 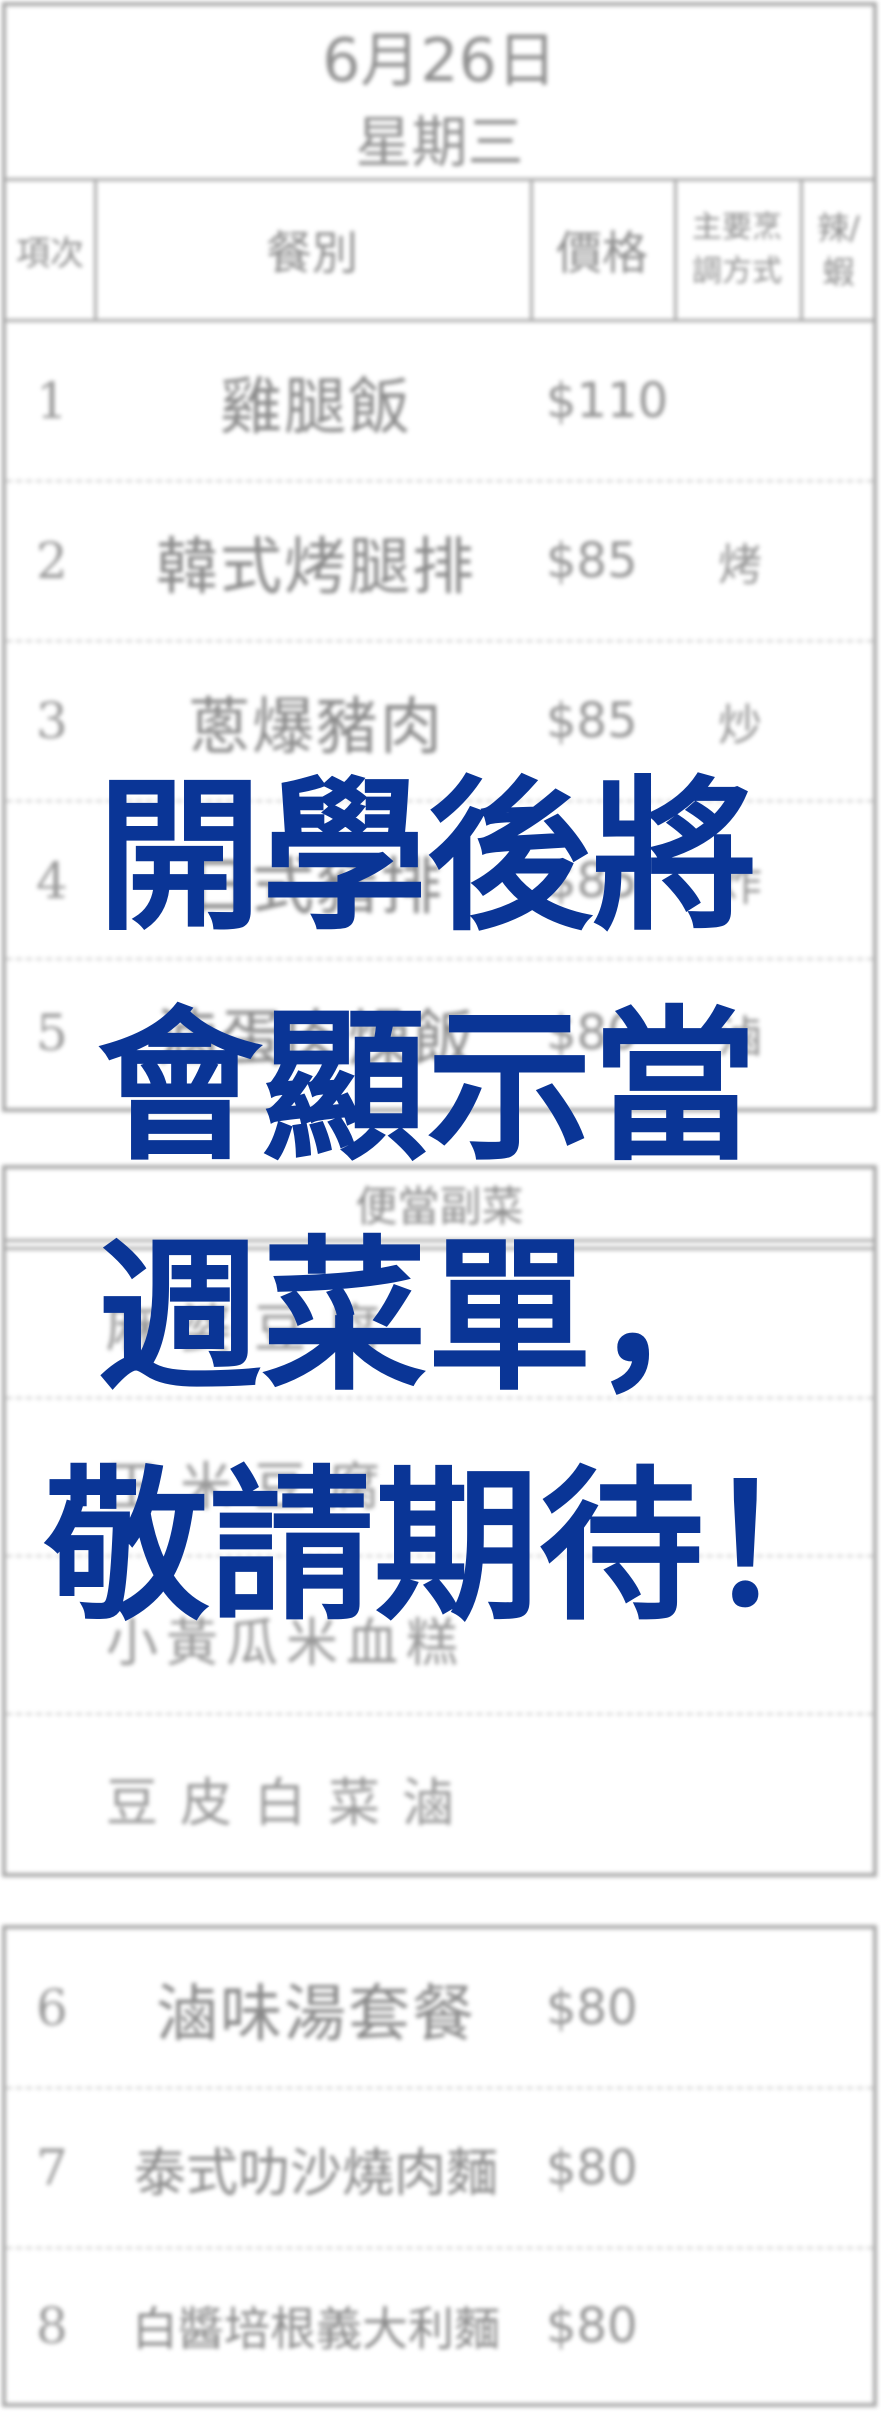 I want to click on item-number: 5, so click(x=52, y=1033).